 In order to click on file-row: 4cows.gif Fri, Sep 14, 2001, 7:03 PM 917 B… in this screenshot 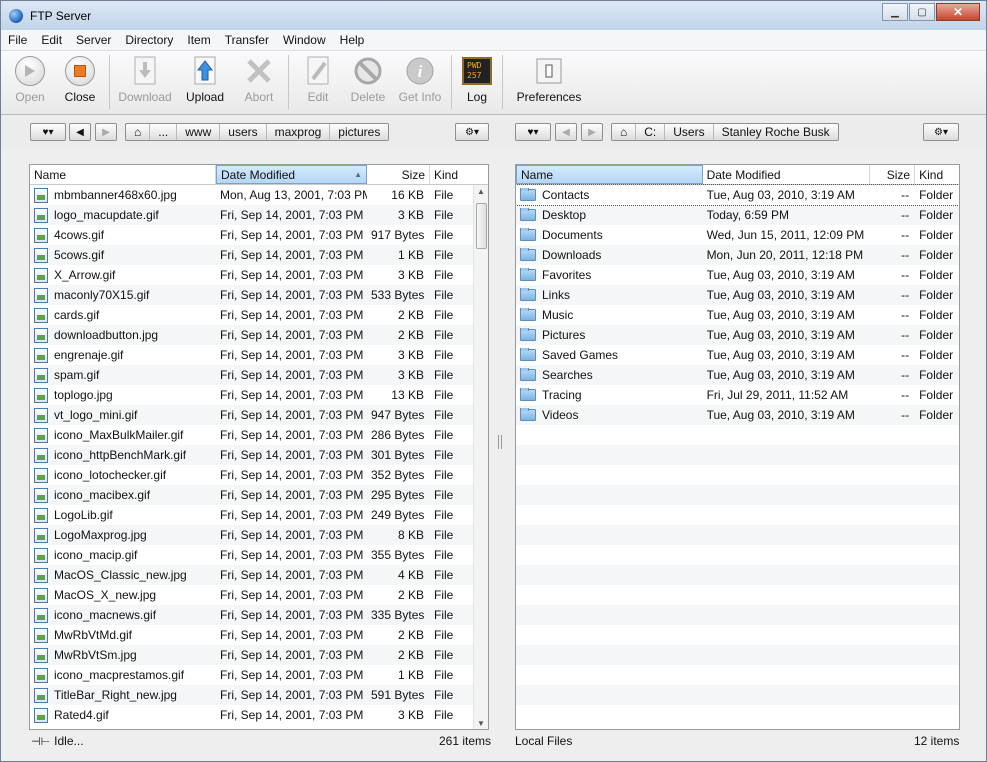, I will do `click(259, 235)`.